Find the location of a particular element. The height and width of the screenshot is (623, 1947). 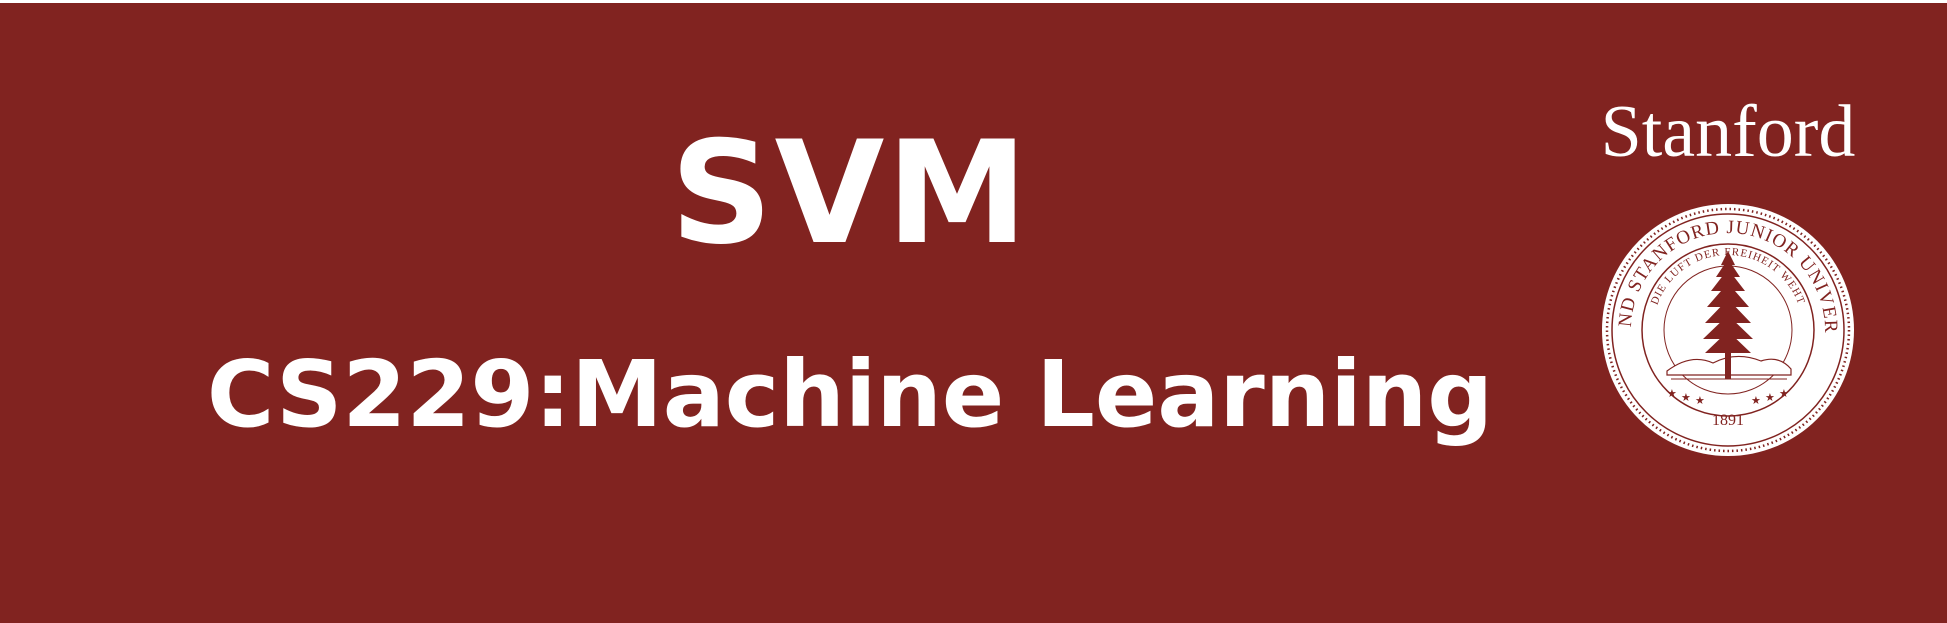

slide-subtitle: CS229:Machine Learning is located at coordinates (850, 394).